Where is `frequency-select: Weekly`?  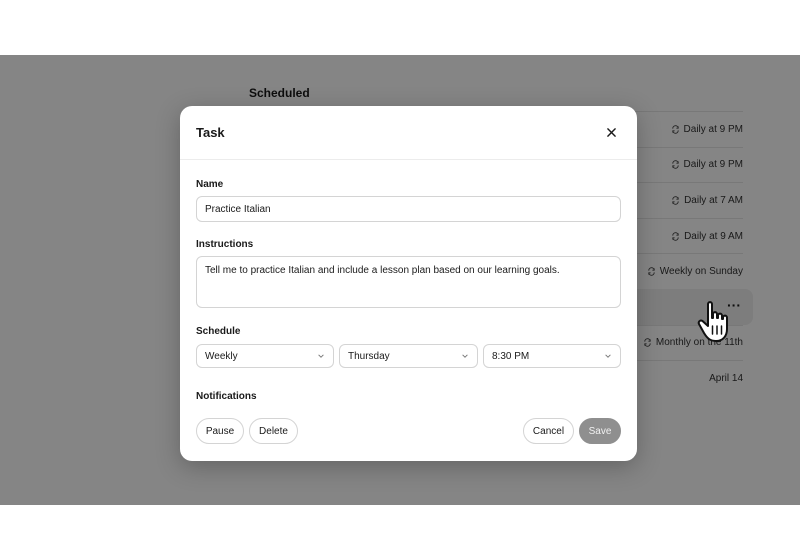 frequency-select: Weekly is located at coordinates (265, 356).